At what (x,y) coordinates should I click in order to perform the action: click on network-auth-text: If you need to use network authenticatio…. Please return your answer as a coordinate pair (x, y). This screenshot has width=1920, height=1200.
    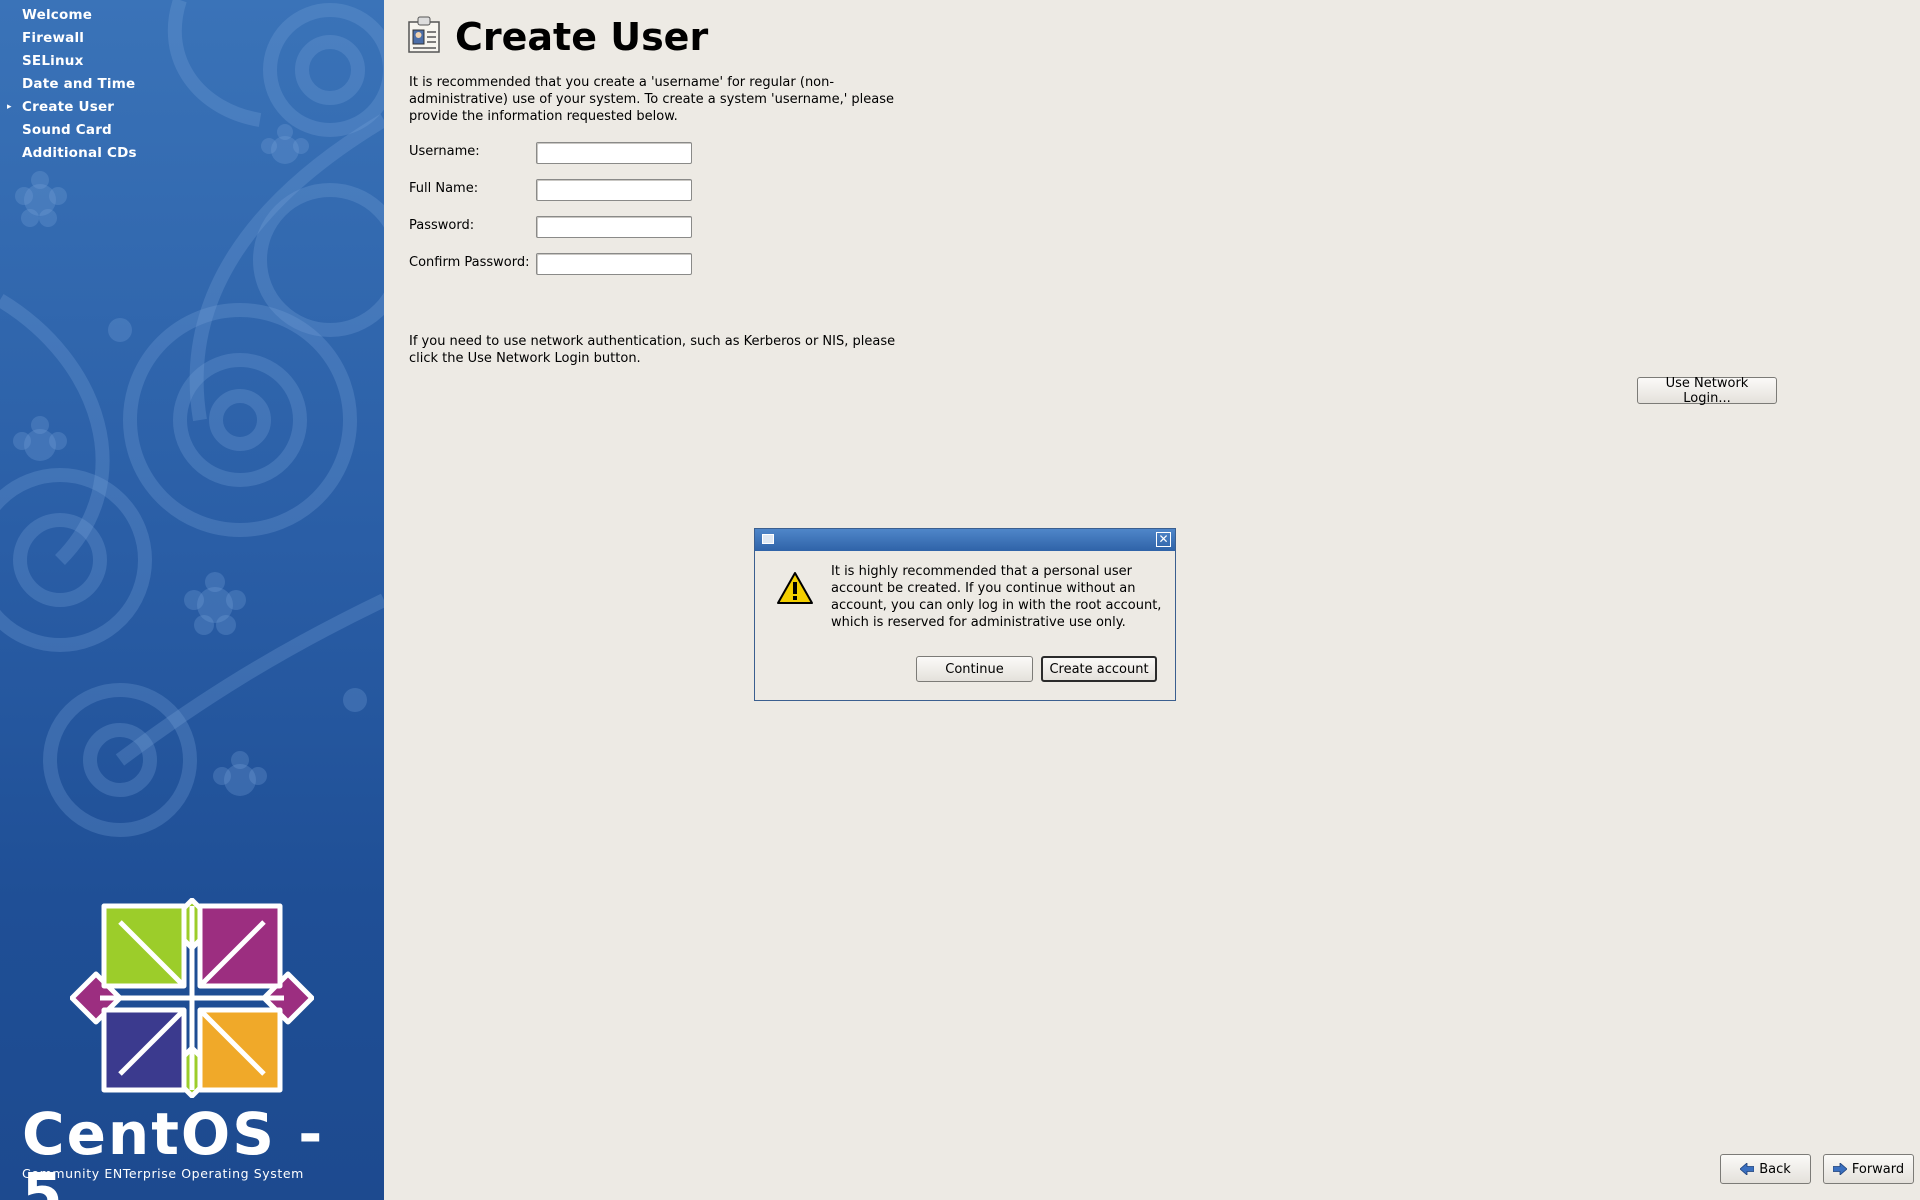
    Looking at the image, I should click on (652, 350).